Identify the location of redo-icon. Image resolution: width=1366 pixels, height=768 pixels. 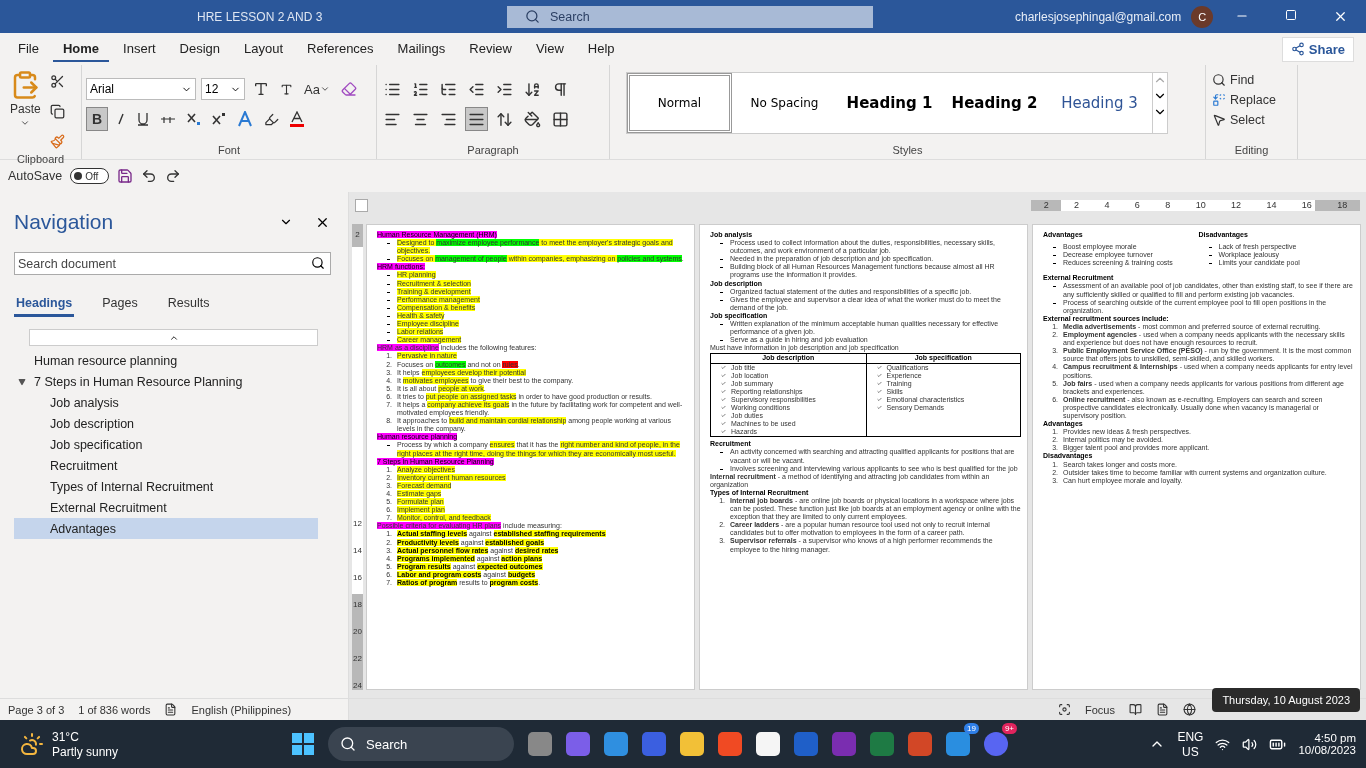
(173, 176).